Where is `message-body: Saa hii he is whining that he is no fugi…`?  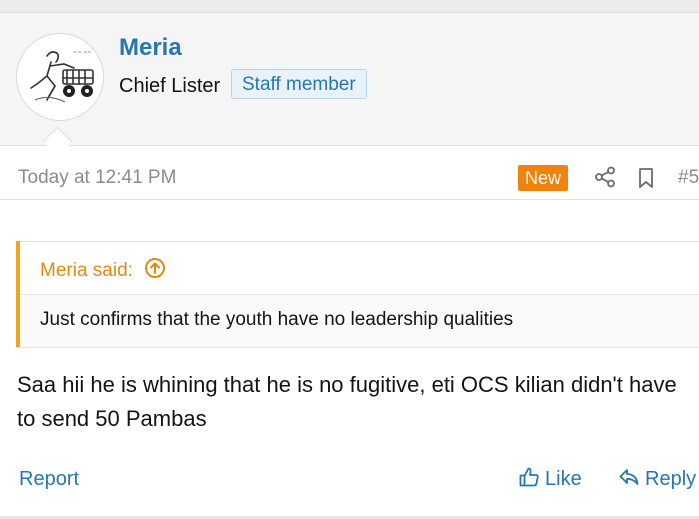
message-body: Saa hii he is whining that he is no fugi… is located at coordinates (347, 401).